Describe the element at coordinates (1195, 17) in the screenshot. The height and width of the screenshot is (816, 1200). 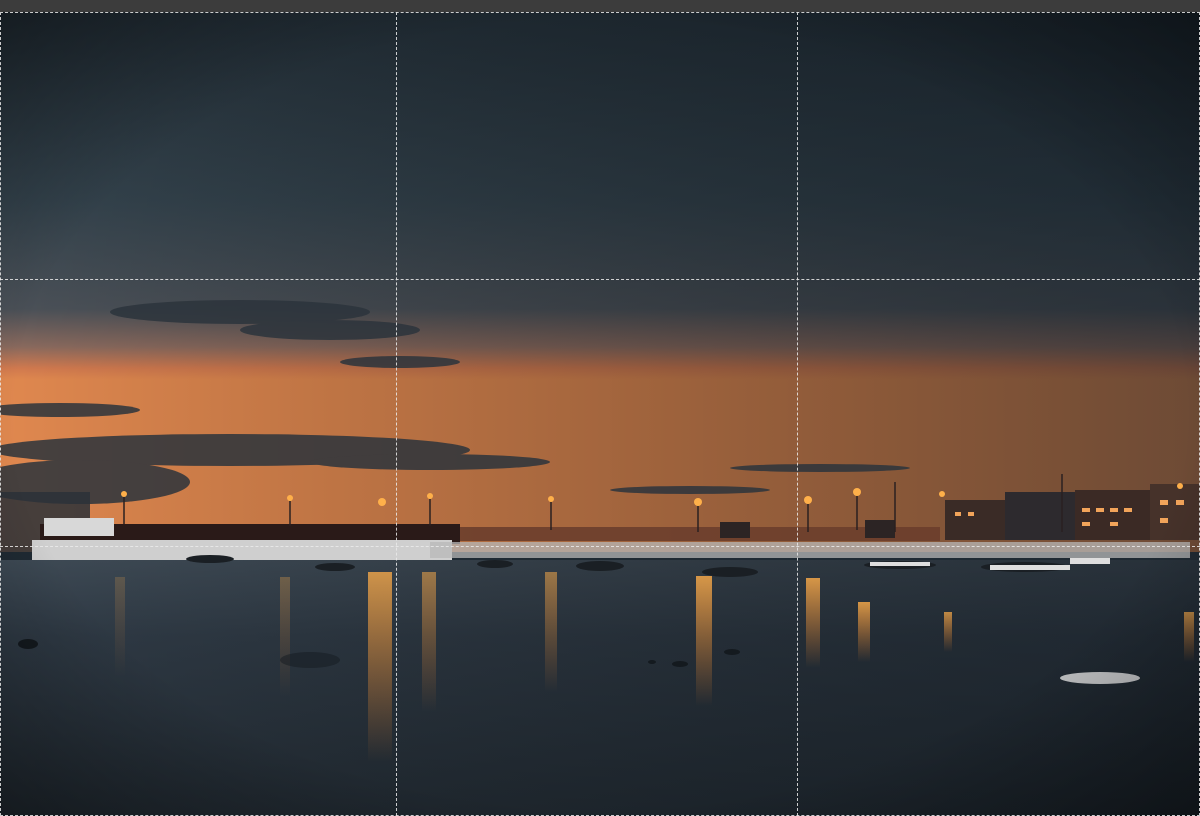
I see `crop-handle-top-right` at that location.